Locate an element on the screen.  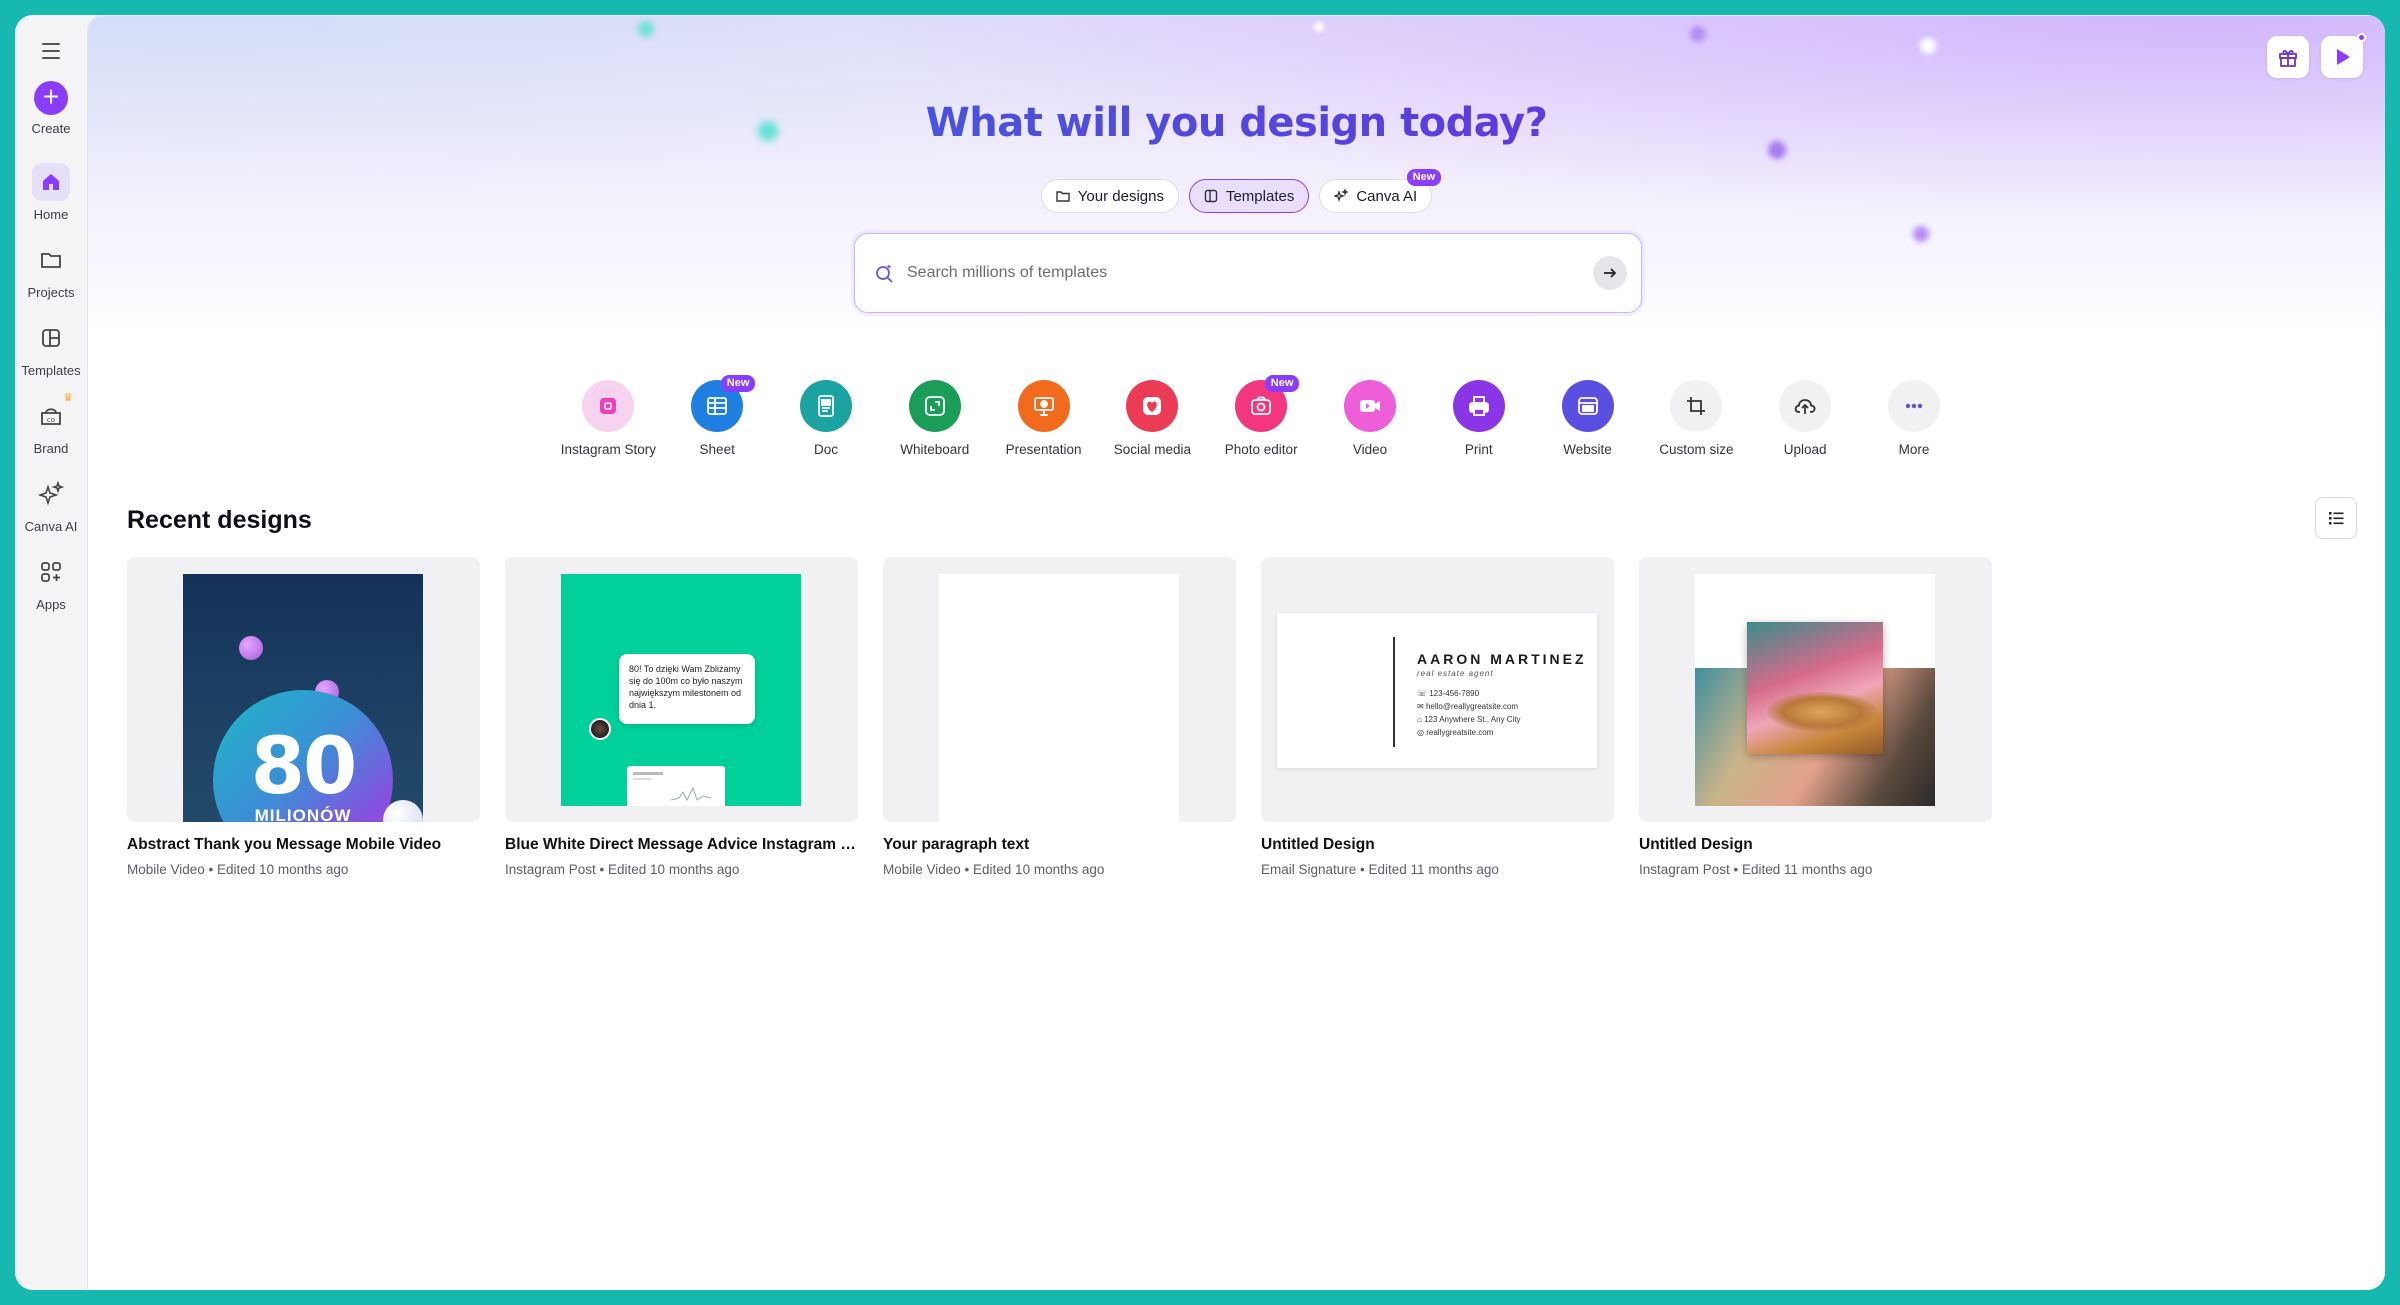
play-button is located at coordinates (2343, 55).